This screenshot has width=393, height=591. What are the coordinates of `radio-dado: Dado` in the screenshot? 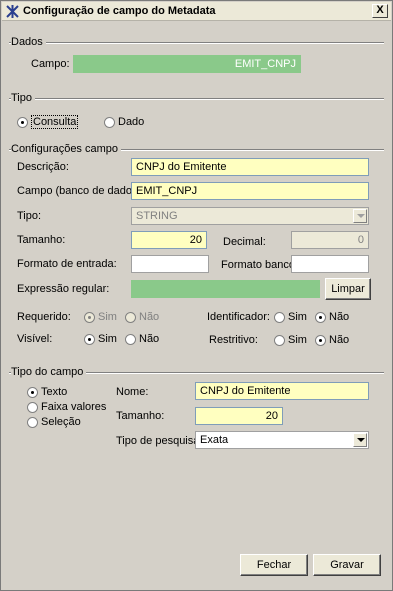 It's located at (124, 122).